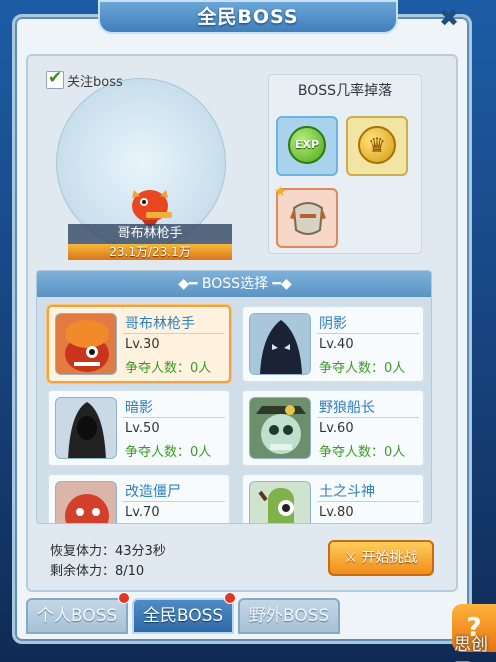  I want to click on drop-slot-armor: ★, so click(306, 216).